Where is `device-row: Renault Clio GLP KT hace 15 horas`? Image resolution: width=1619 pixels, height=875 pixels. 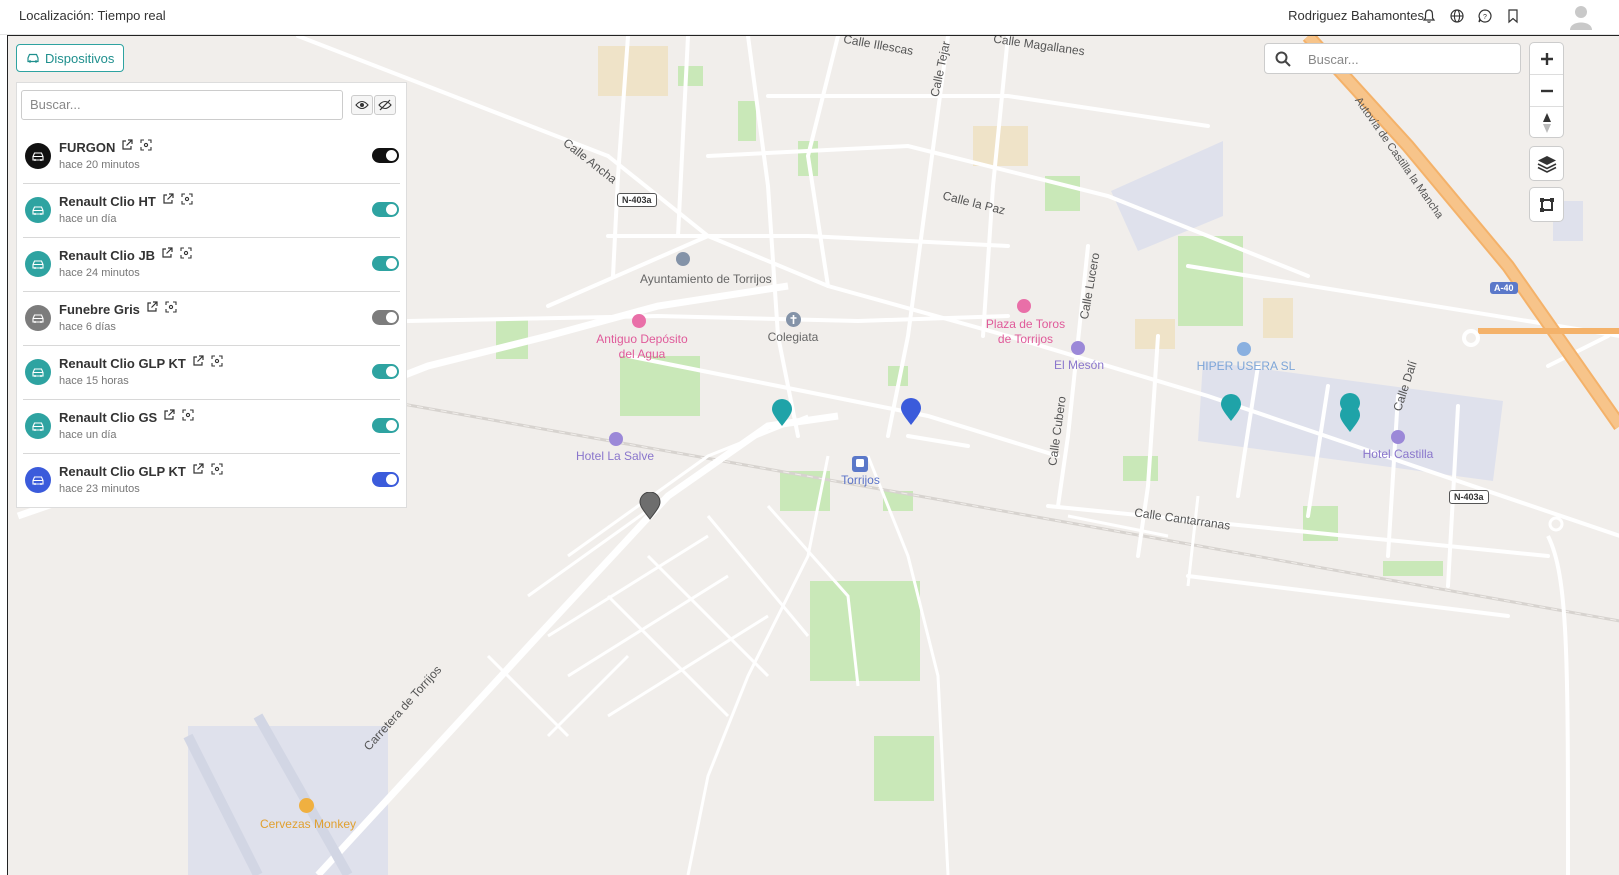
device-row: Renault Clio GLP KT hace 15 horas is located at coordinates (211, 373).